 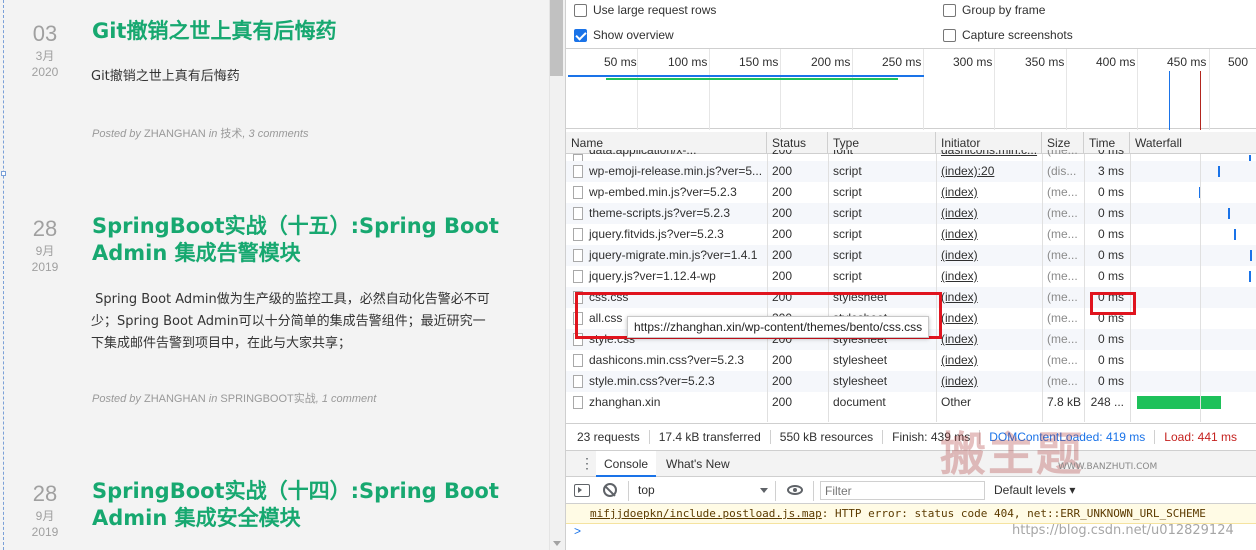 What do you see at coordinates (932, 436) in the screenshot?
I see `summary-finish: Finish: 439 ms` at bounding box center [932, 436].